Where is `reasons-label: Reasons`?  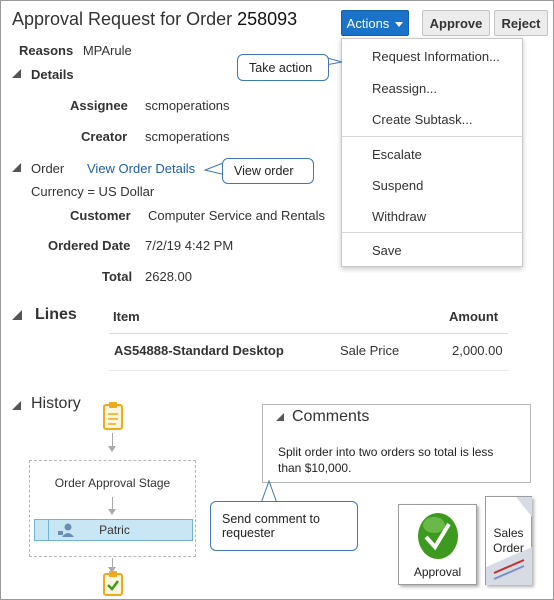
reasons-label: Reasons is located at coordinates (46, 50).